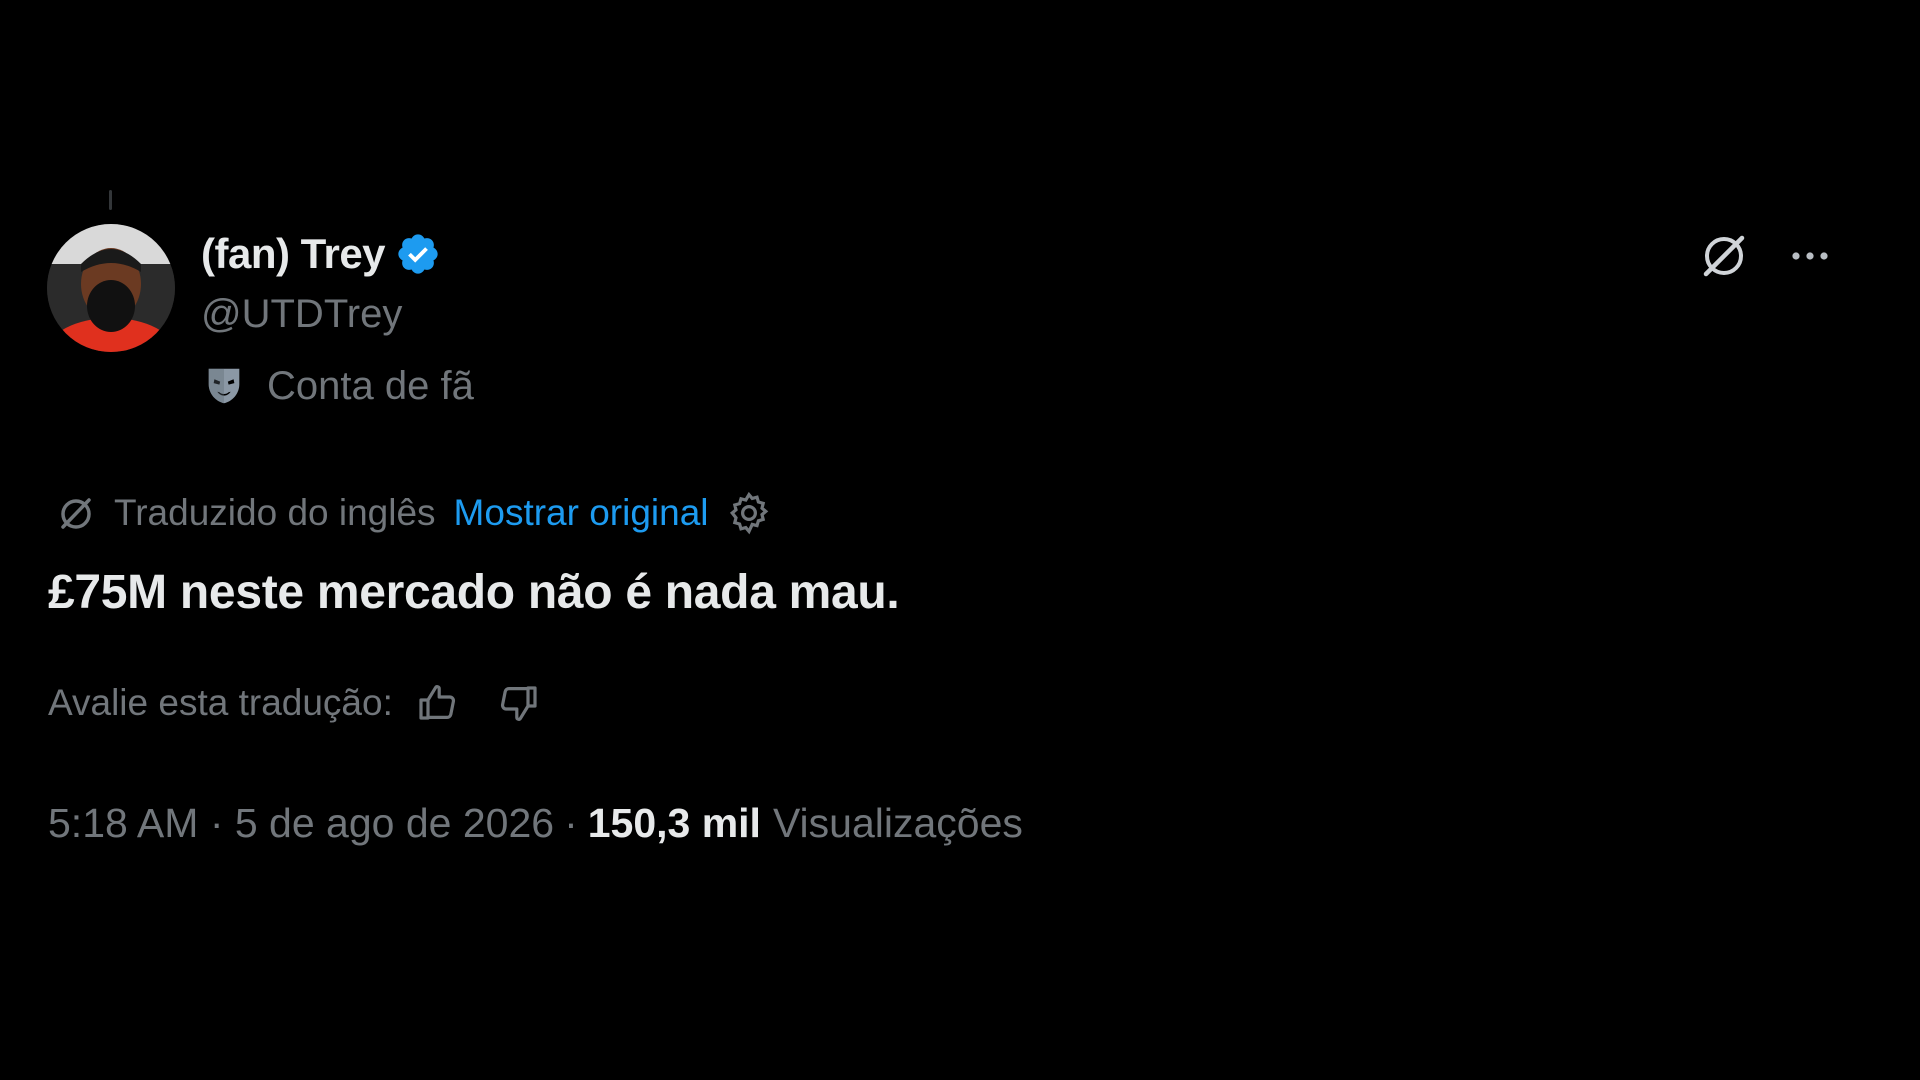 The height and width of the screenshot is (1080, 1920). Describe the element at coordinates (474, 592) in the screenshot. I see `tweet-text: £75M neste mercado não é nada mau.` at that location.